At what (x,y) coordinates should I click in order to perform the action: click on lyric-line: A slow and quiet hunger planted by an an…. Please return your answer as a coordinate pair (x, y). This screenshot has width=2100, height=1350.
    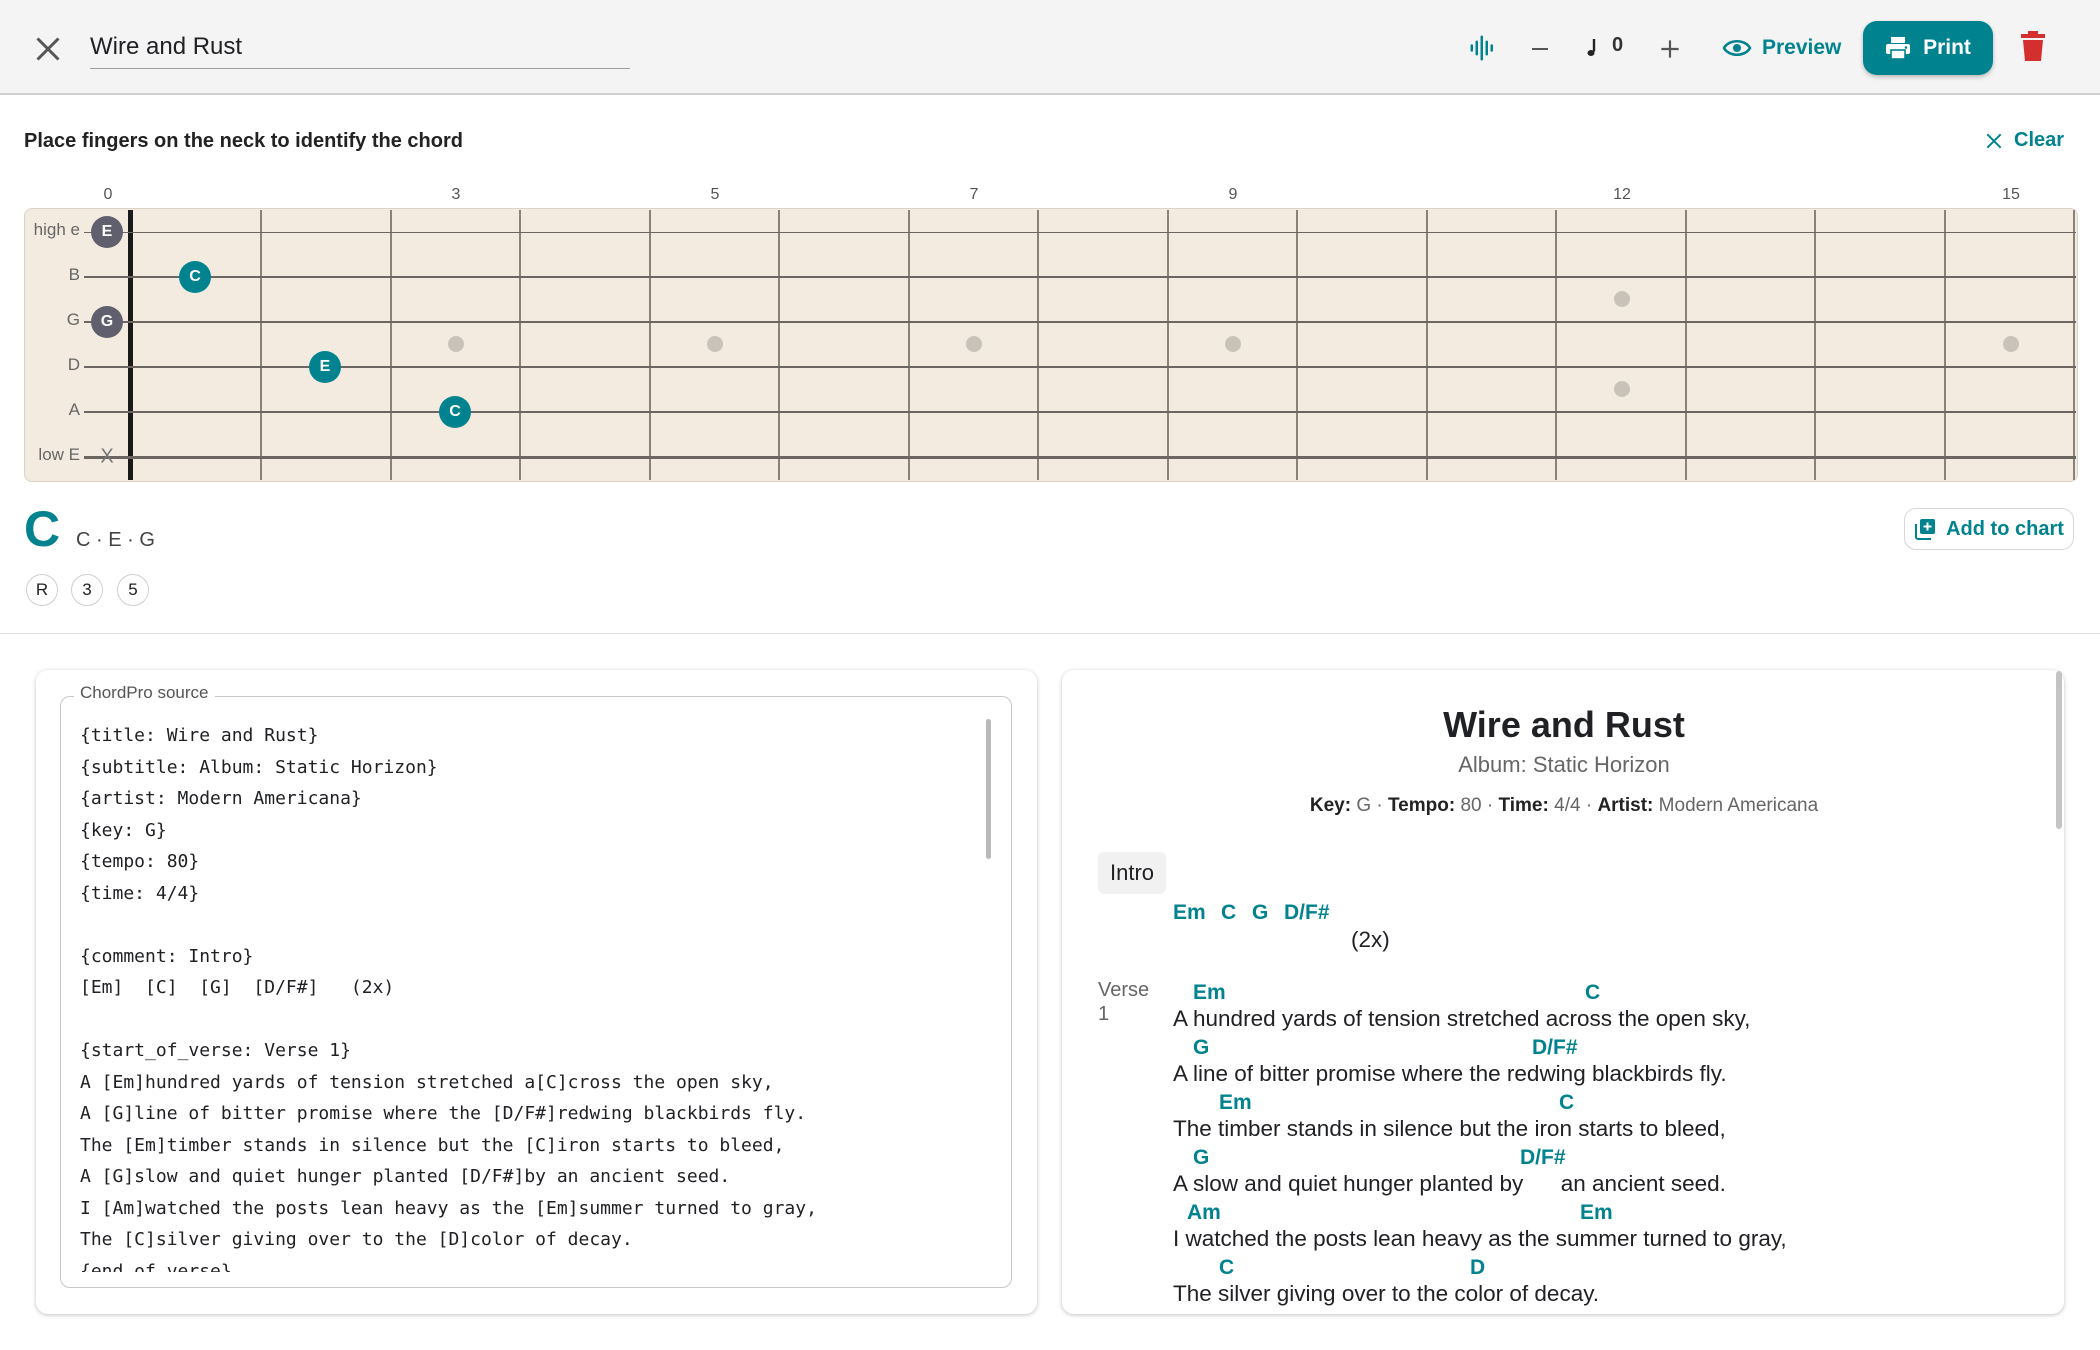
    Looking at the image, I should click on (1449, 1183).